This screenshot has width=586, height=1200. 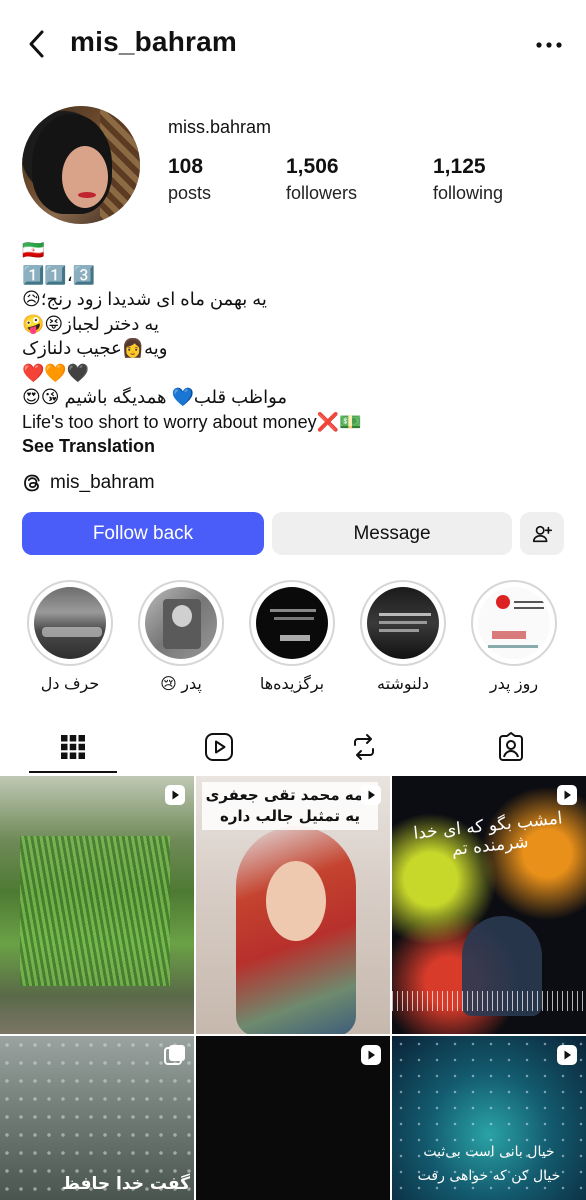 I want to click on story-highlight: روز پدر, so click(x=514, y=637).